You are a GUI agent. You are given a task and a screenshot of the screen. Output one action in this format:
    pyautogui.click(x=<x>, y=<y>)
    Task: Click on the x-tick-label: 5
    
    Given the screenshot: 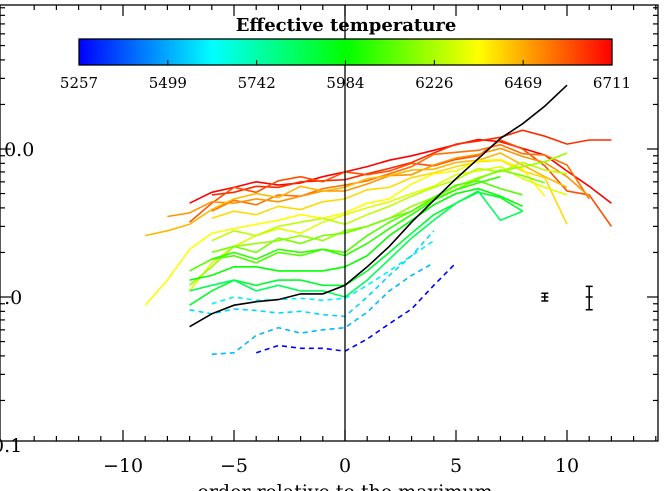 What is the action you would take?
    pyautogui.click(x=456, y=466)
    